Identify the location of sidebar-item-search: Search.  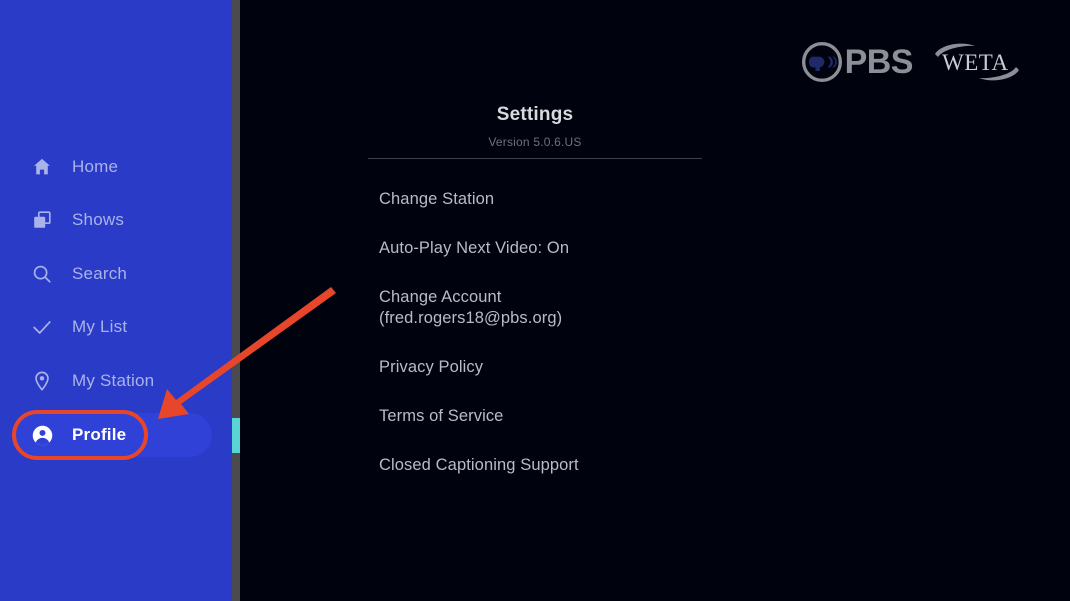
(112, 274).